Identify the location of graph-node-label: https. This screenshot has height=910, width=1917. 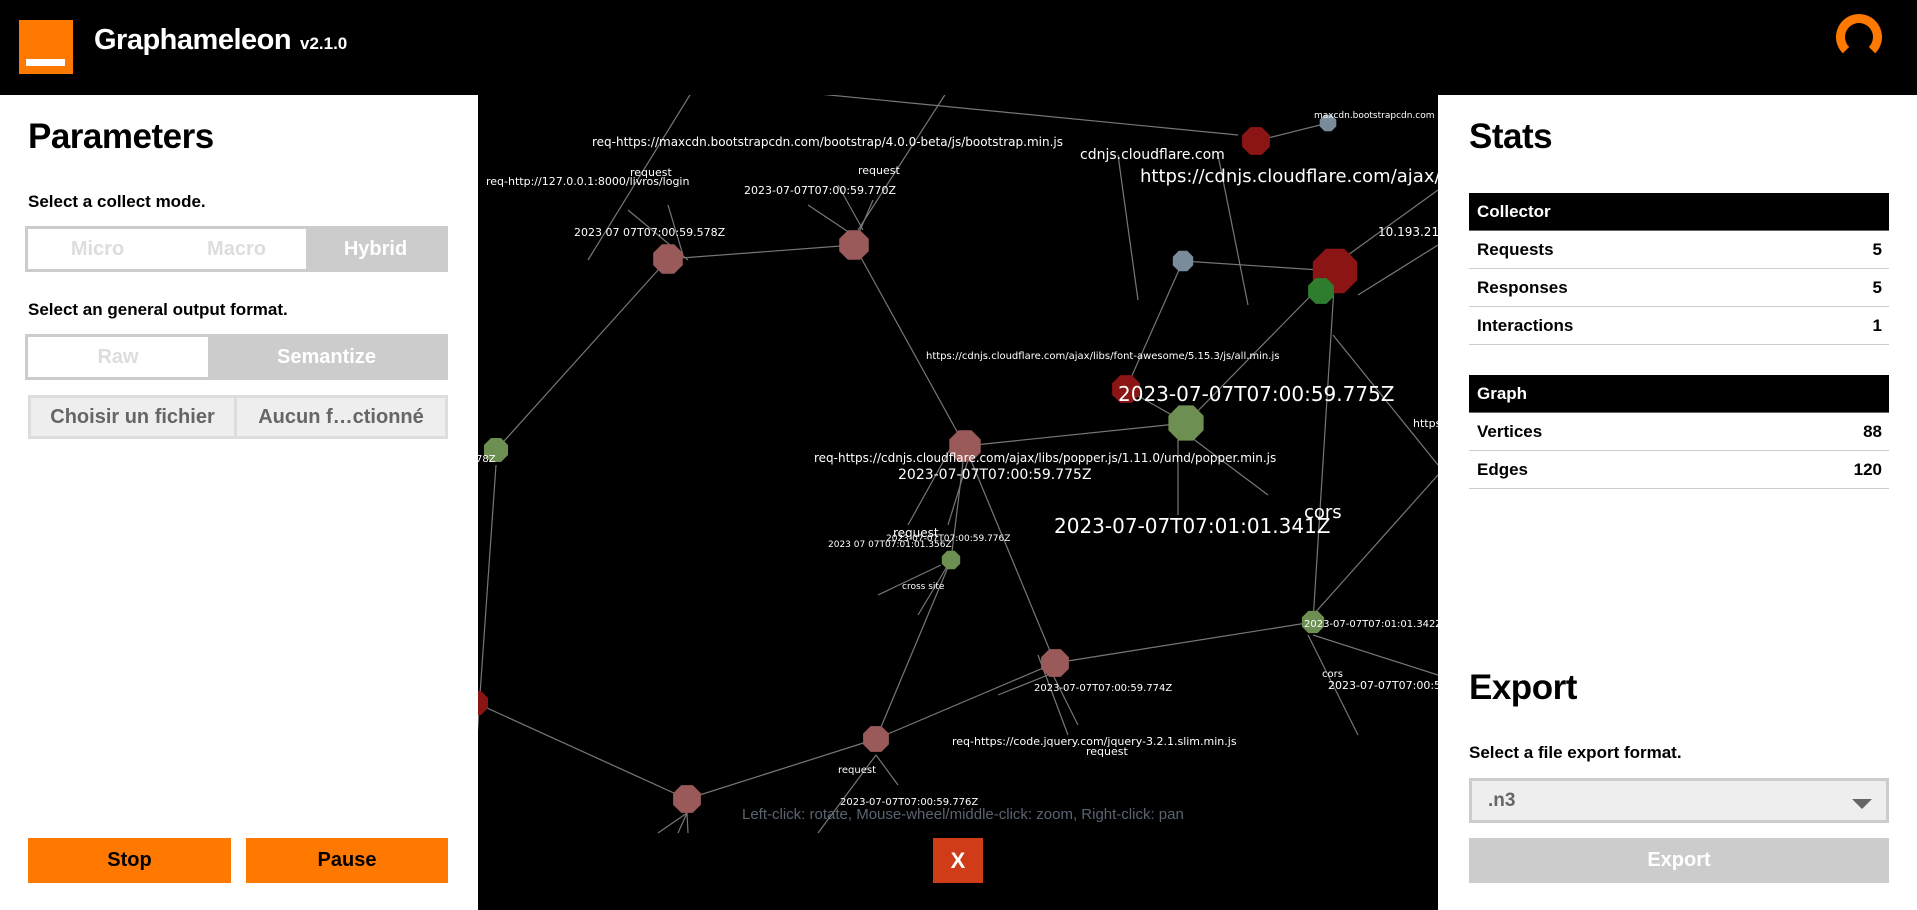
(1425, 423).